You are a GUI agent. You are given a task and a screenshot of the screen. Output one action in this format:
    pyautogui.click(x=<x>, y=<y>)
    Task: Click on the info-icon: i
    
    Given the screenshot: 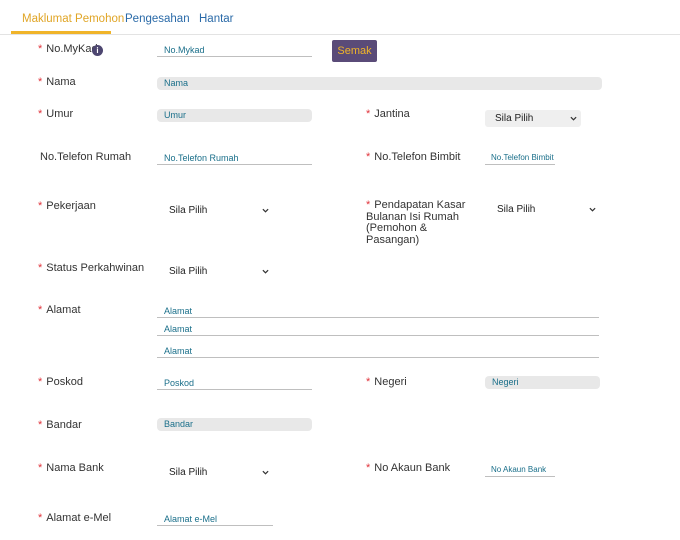 What is the action you would take?
    pyautogui.click(x=97, y=50)
    